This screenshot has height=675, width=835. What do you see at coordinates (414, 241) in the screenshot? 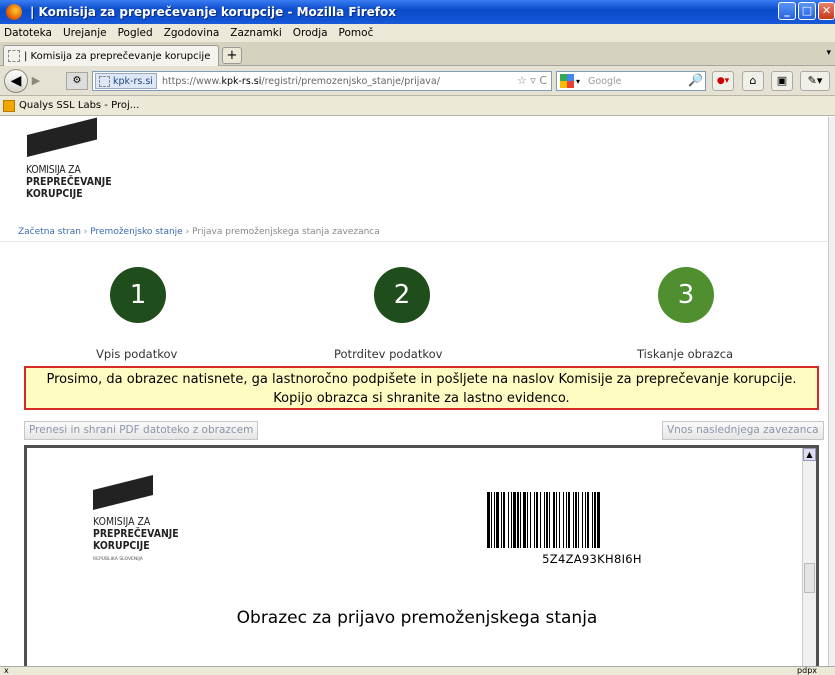
I see `divider` at bounding box center [414, 241].